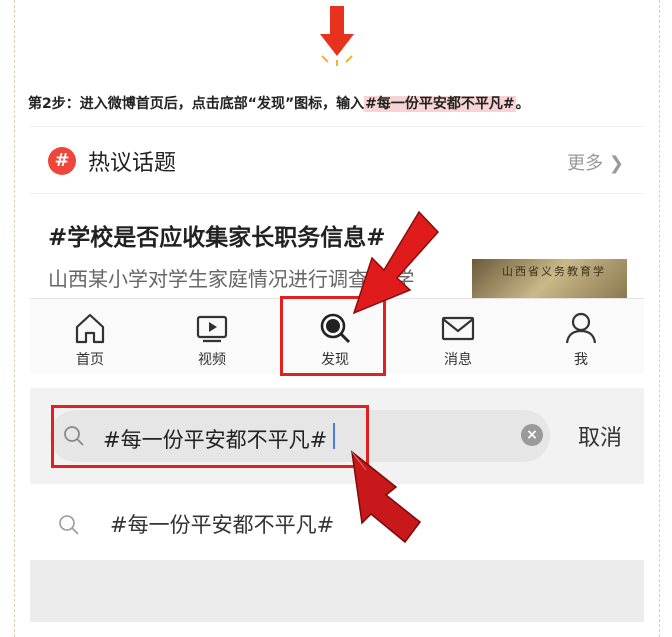  Describe the element at coordinates (337, 522) in the screenshot. I see `search-suggestion: #每一份平安都不平凡#` at that location.